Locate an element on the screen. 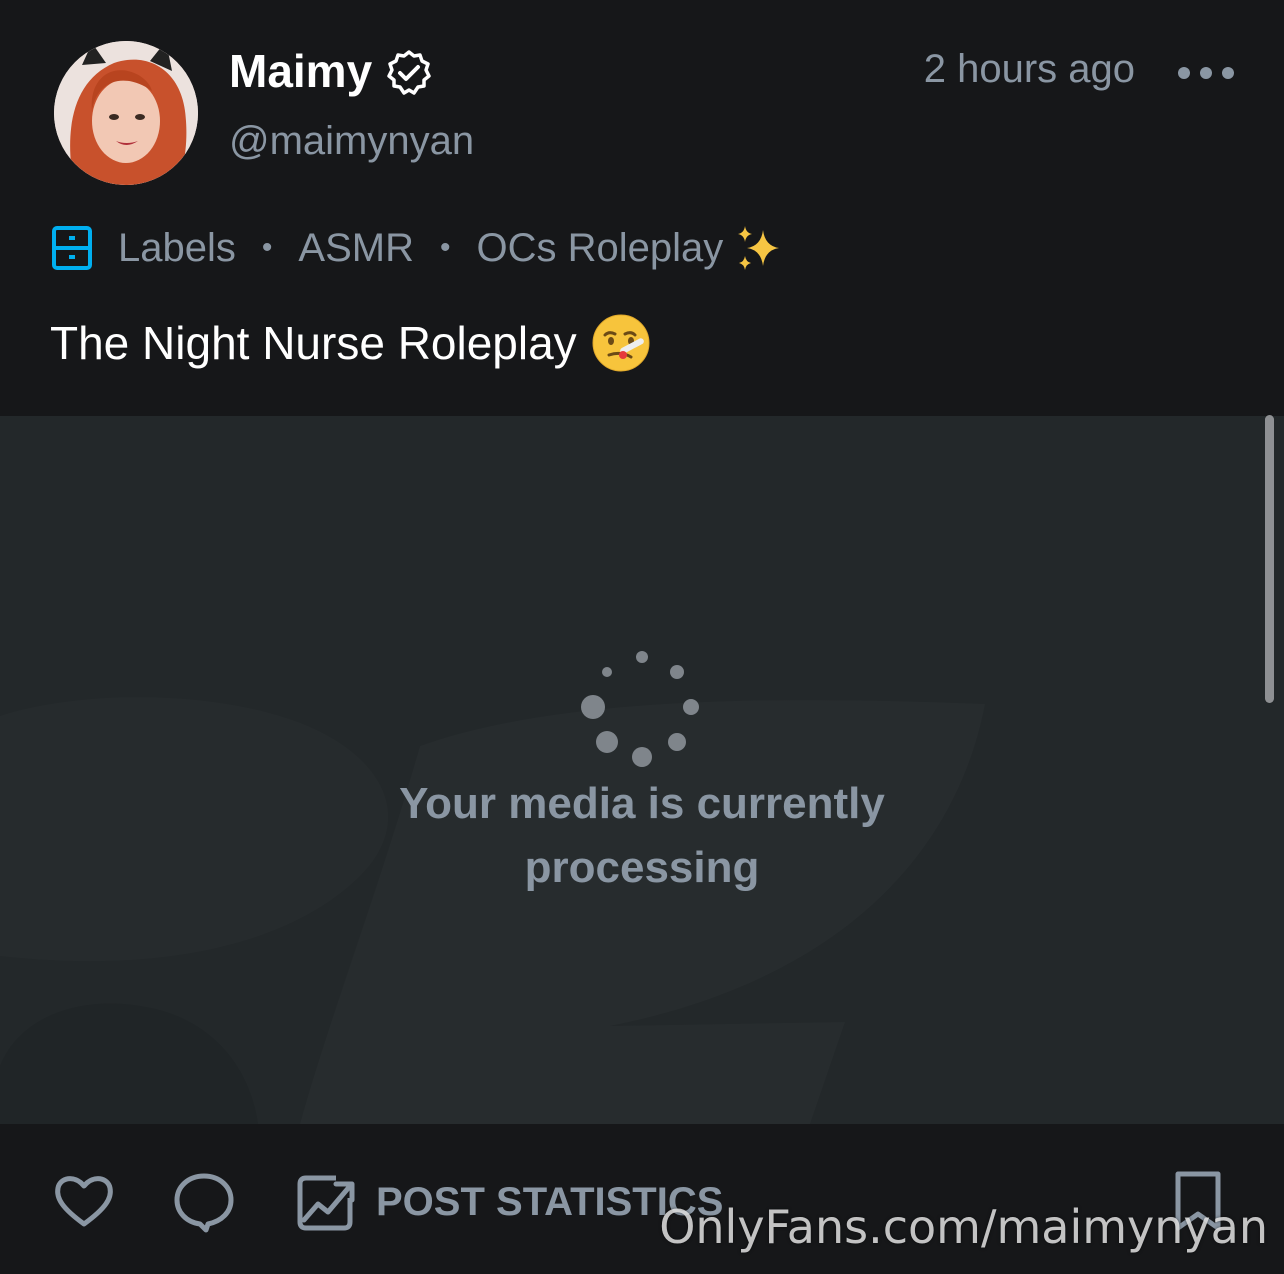 The height and width of the screenshot is (1274, 1284). more-options-button is located at coordinates (1206, 73).